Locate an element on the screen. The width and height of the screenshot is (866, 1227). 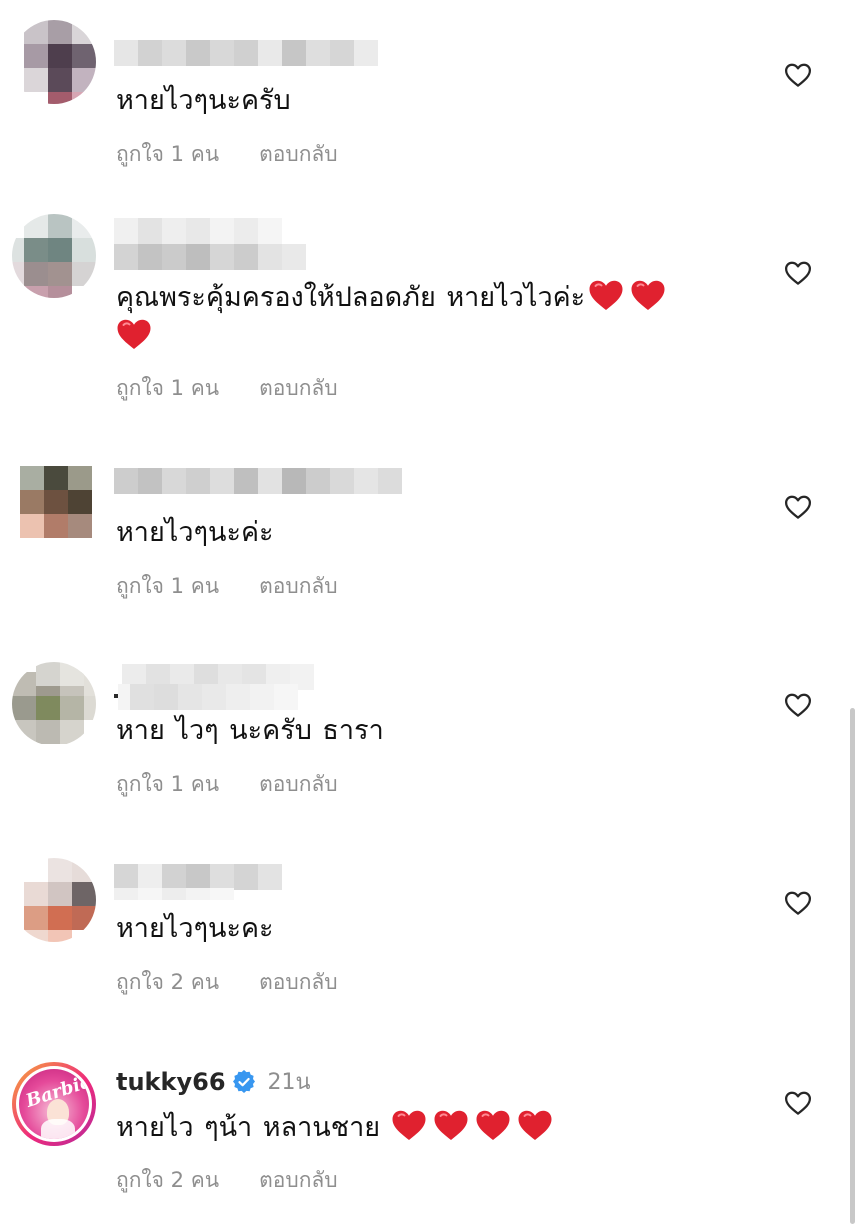
comment-text-content: คุณพระคุ้มครองให้ปลอดภัย หายไวไวค่ะ is located at coordinates (351, 297).